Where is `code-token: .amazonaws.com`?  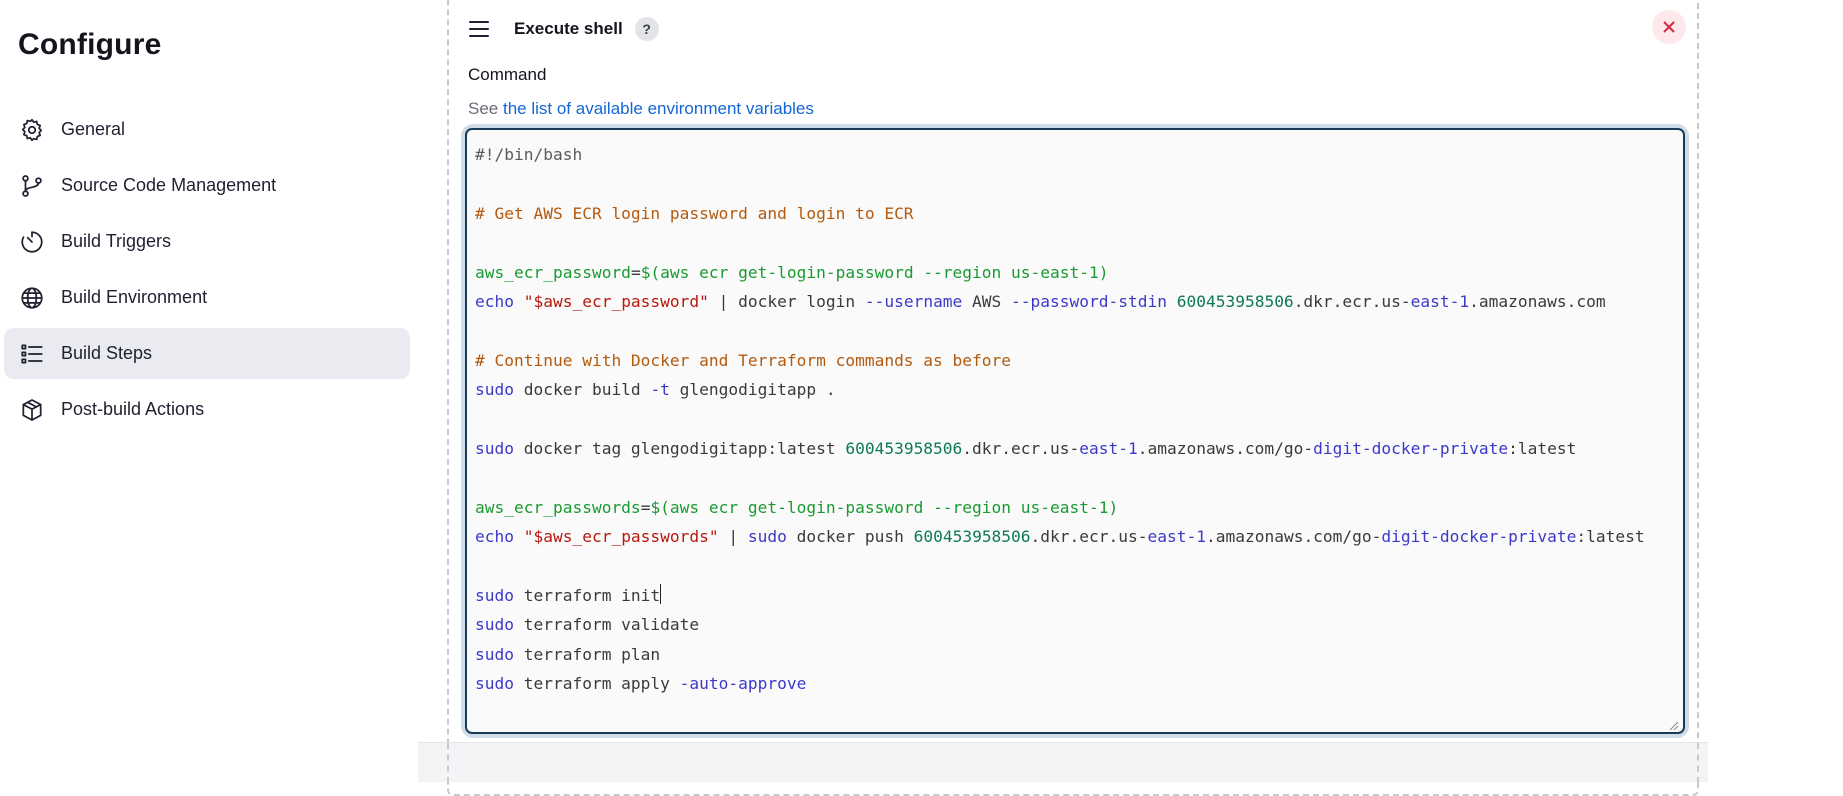
code-token: .amazonaws.com is located at coordinates (1537, 301).